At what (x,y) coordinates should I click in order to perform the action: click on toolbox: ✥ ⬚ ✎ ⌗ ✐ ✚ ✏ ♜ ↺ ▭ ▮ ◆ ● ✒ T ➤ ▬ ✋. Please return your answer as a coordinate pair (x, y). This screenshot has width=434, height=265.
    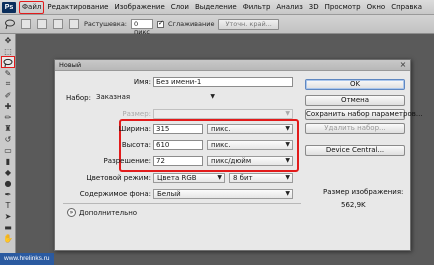
    Looking at the image, I should click on (8, 149).